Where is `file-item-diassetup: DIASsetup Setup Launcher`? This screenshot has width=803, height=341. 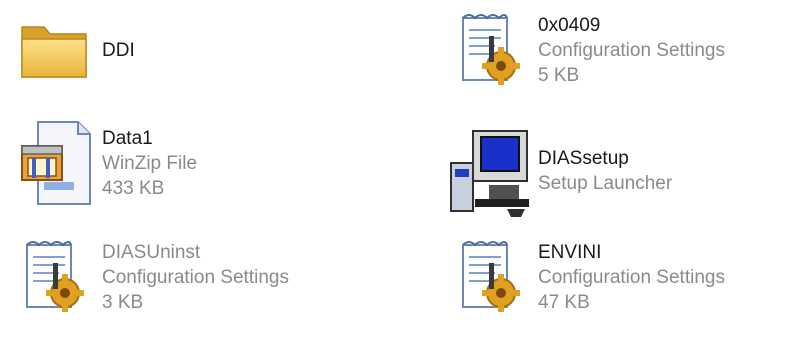 file-item-diassetup: DIASsetup Setup Launcher is located at coordinates (558, 171).